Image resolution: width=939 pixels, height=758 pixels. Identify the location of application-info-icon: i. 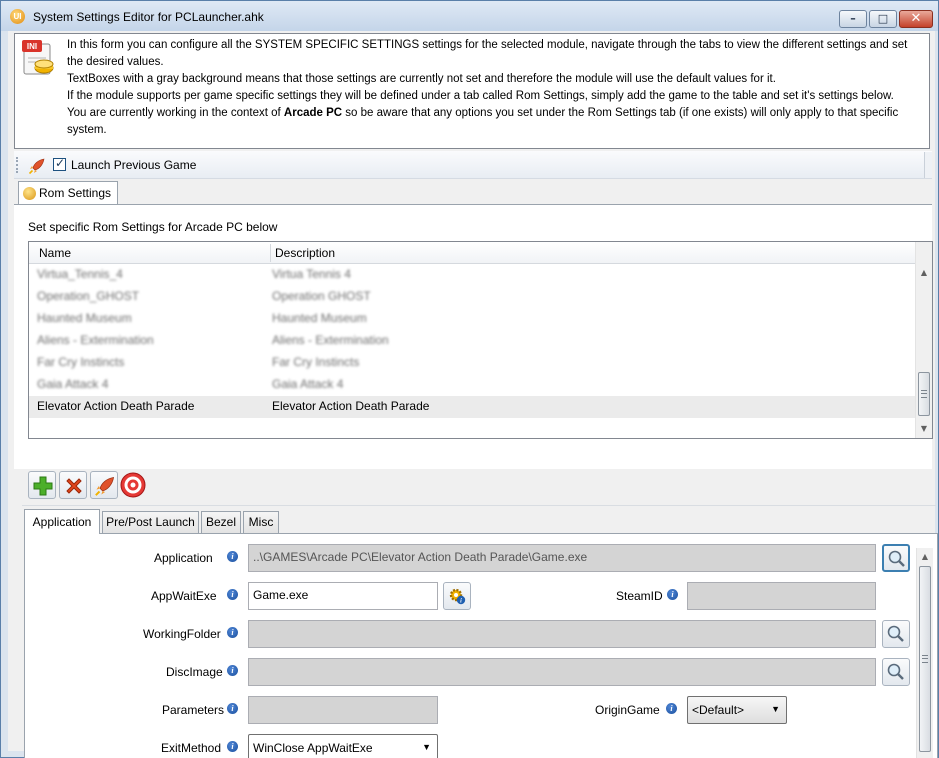
(232, 556).